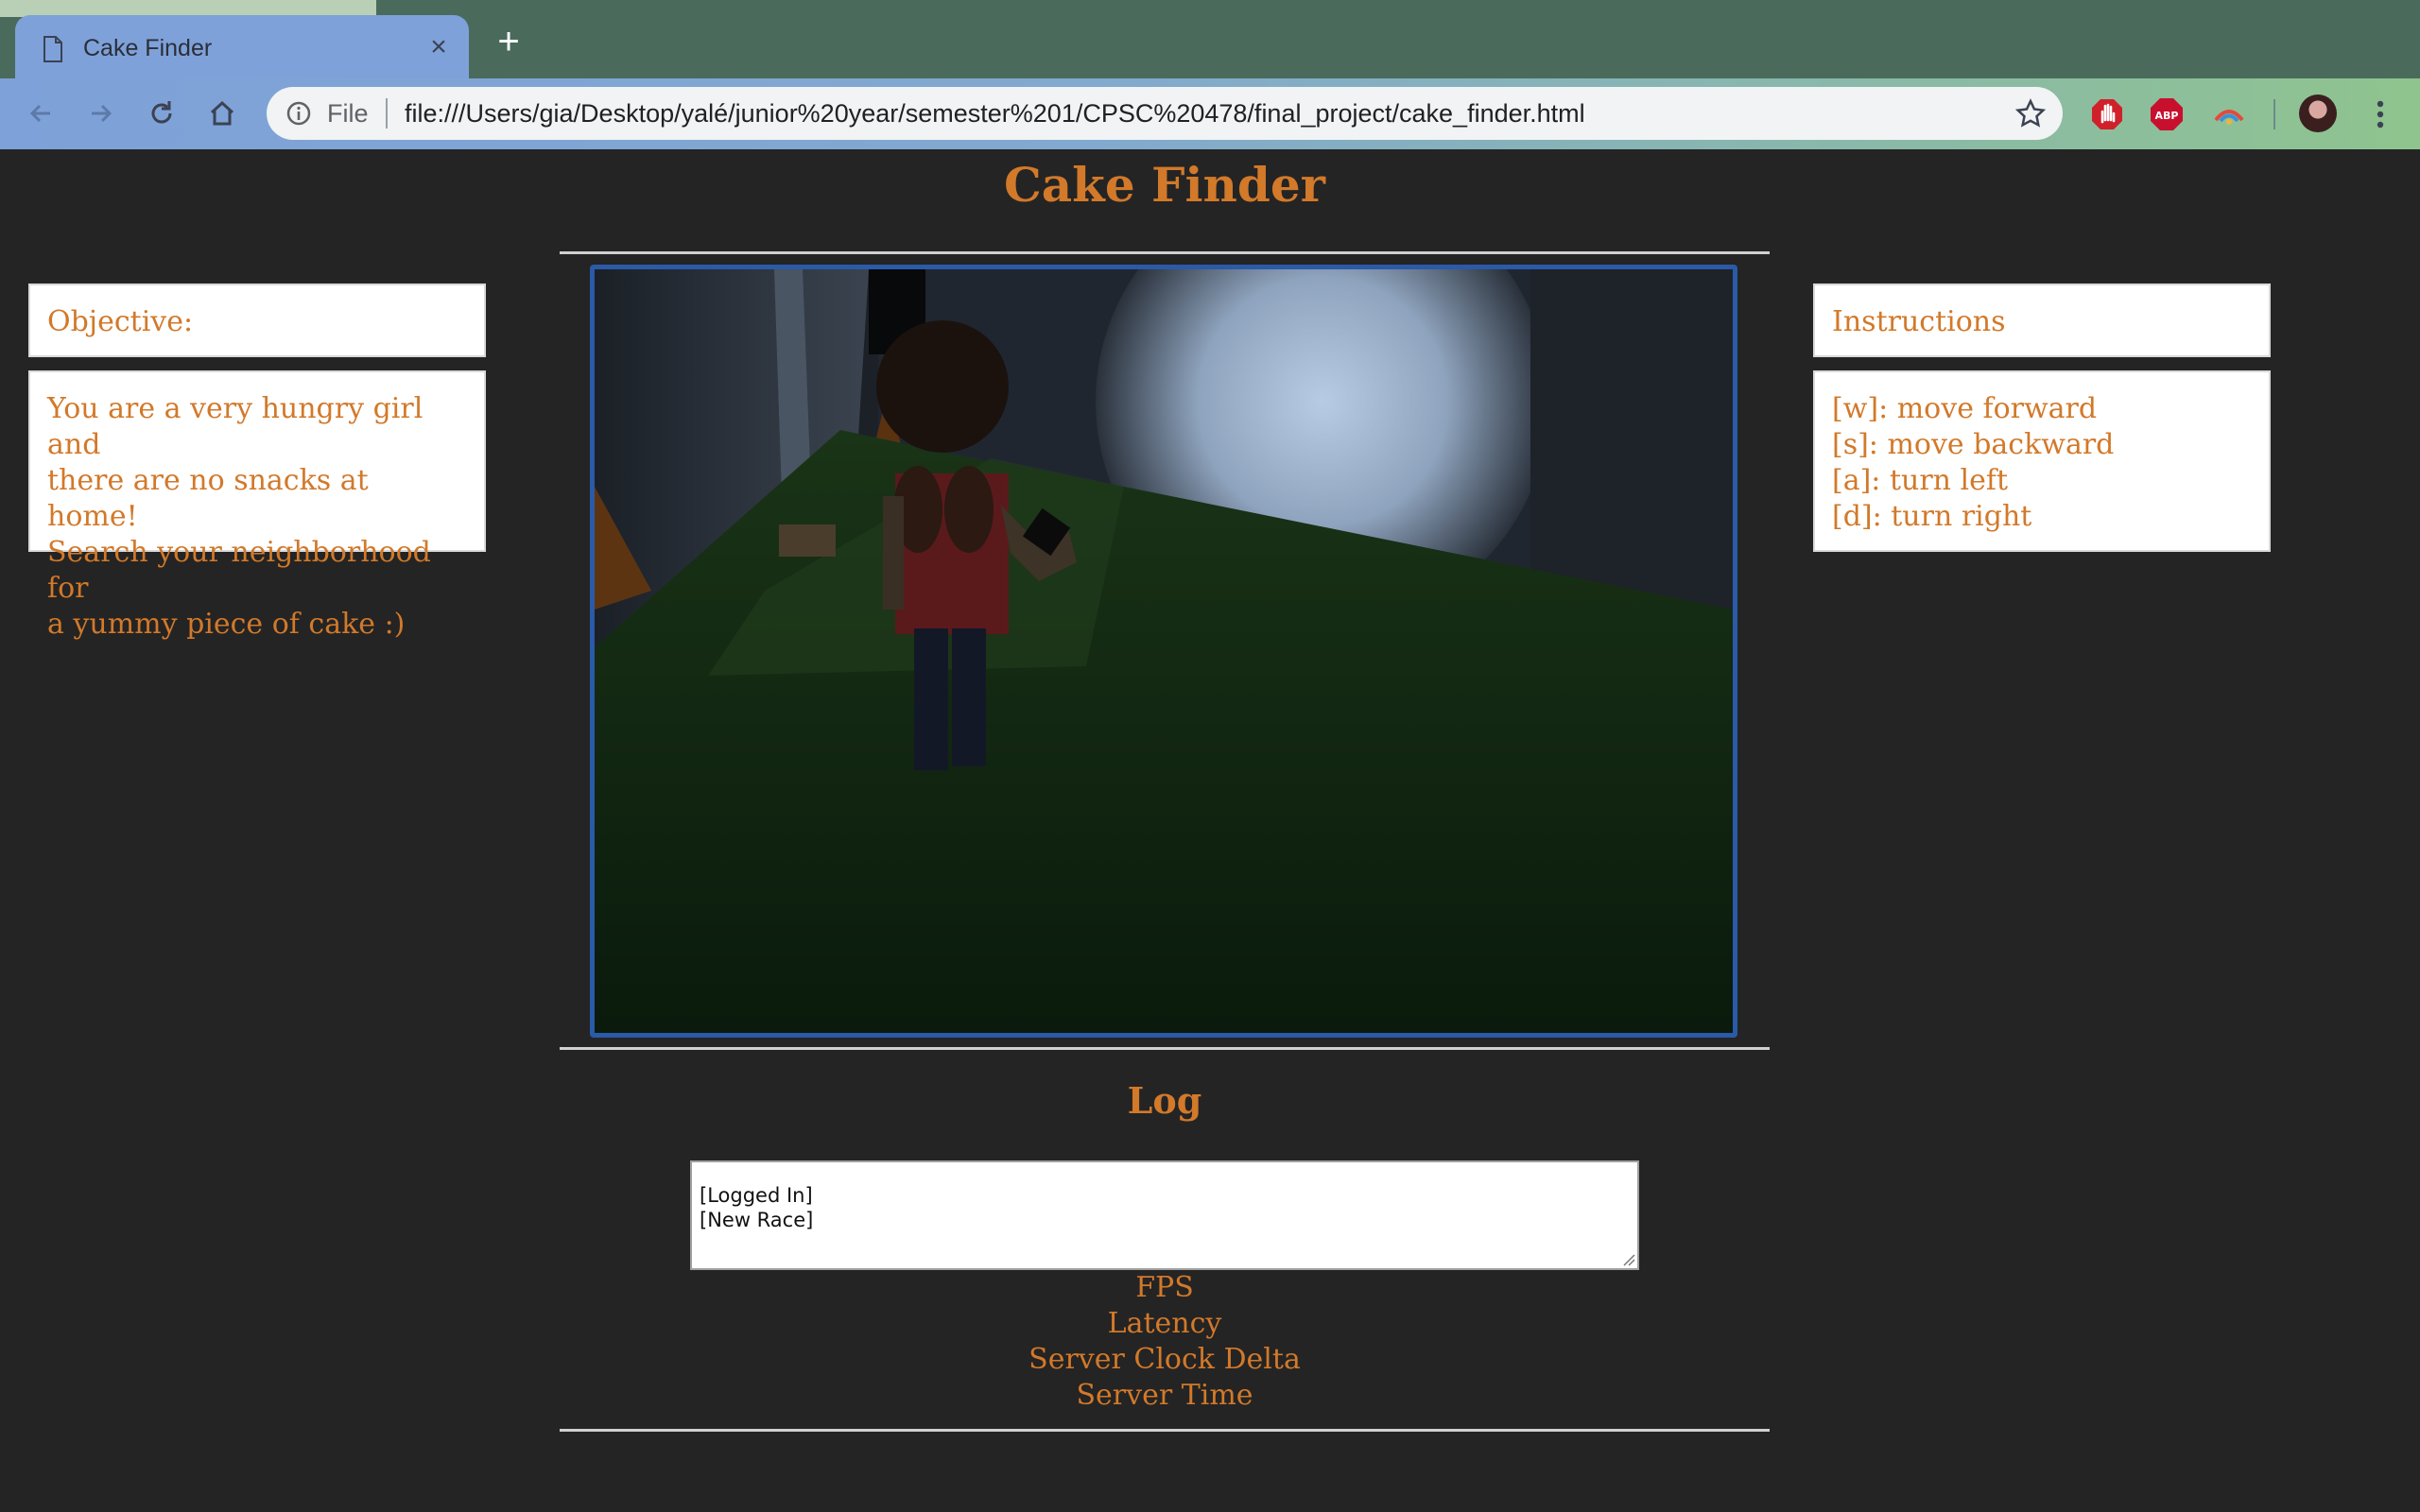 This screenshot has height=1512, width=2420. Describe the element at coordinates (2107, 114) in the screenshot. I see `stop-hand-extension-icon` at that location.